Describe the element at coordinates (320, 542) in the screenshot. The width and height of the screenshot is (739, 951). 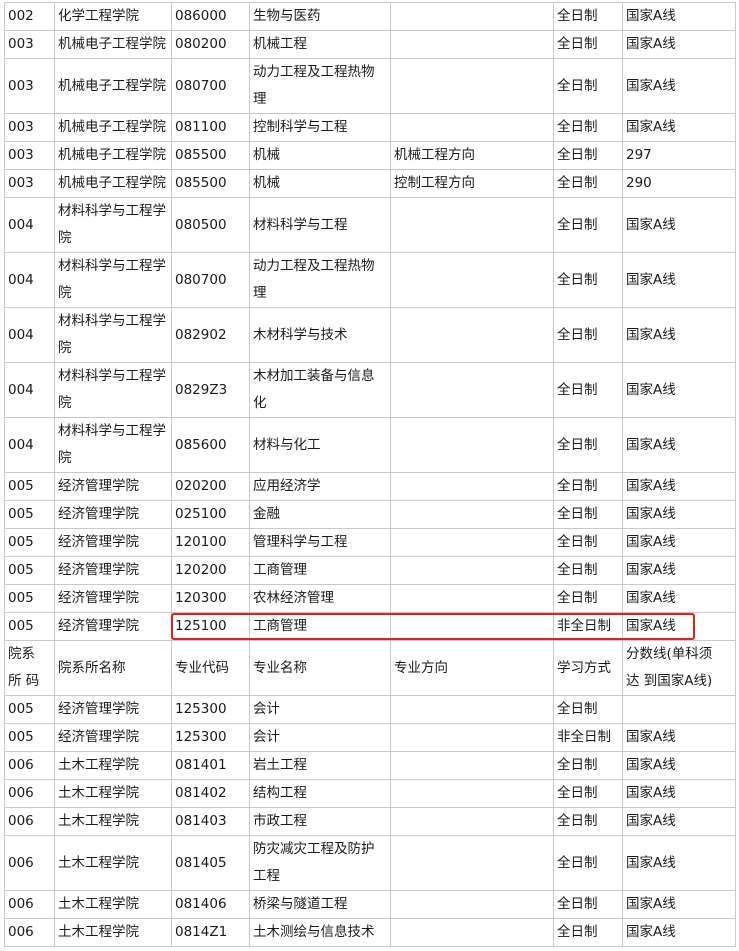
I see `major-name-cell: 管理科学与工程` at that location.